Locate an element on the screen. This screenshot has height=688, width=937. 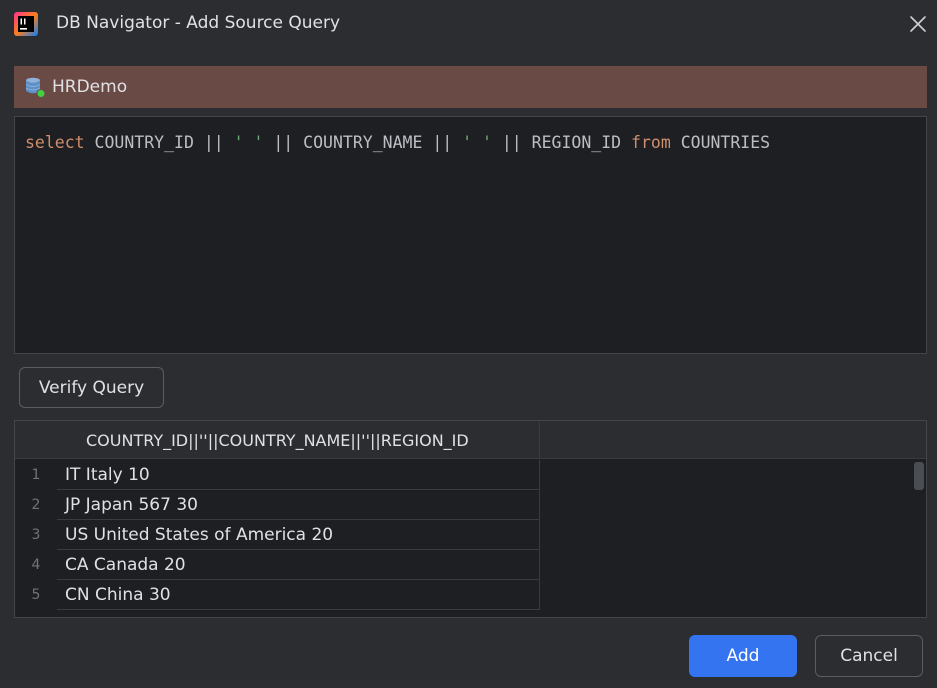
sql-text: COUNTRIES is located at coordinates (720, 142).